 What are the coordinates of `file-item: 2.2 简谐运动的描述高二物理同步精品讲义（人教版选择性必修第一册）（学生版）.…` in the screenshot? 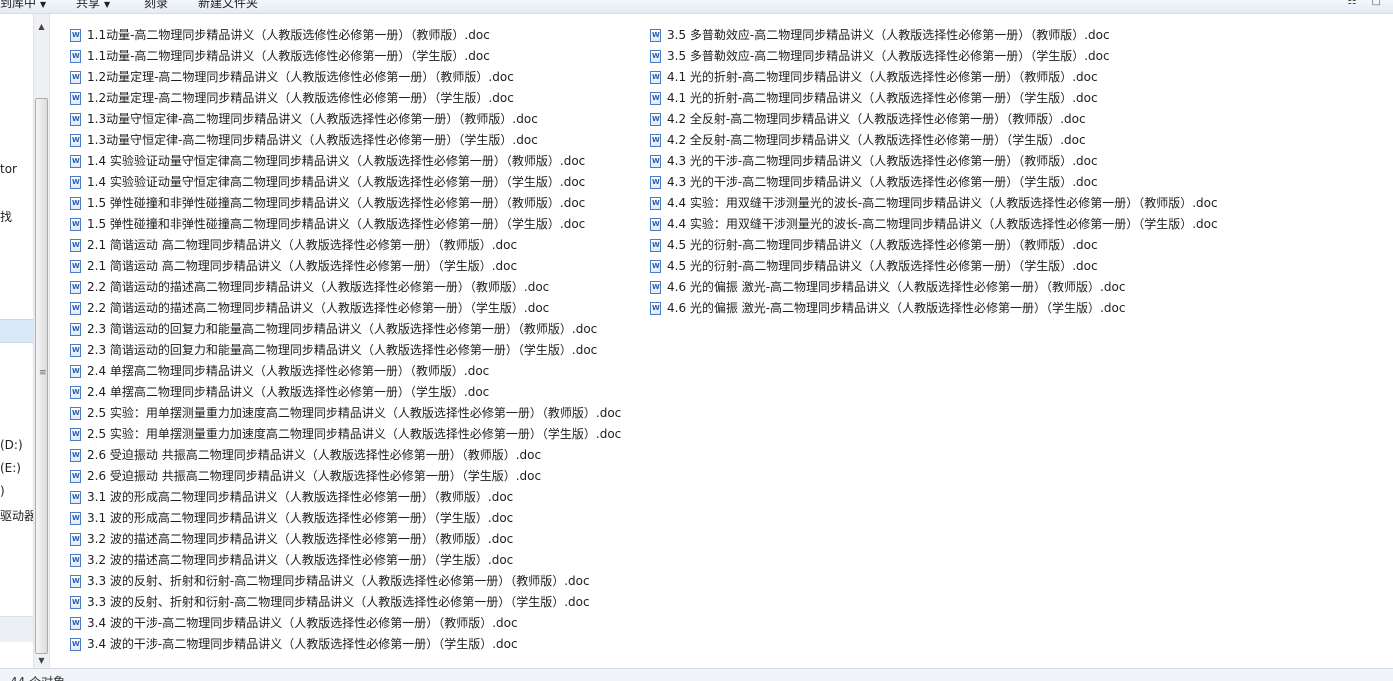 It's located at (345, 308).